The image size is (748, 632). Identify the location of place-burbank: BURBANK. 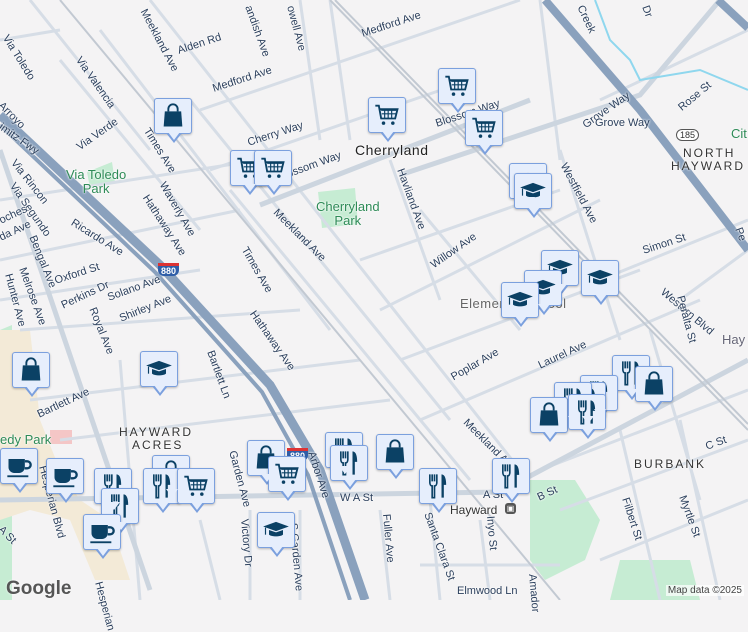
(670, 464).